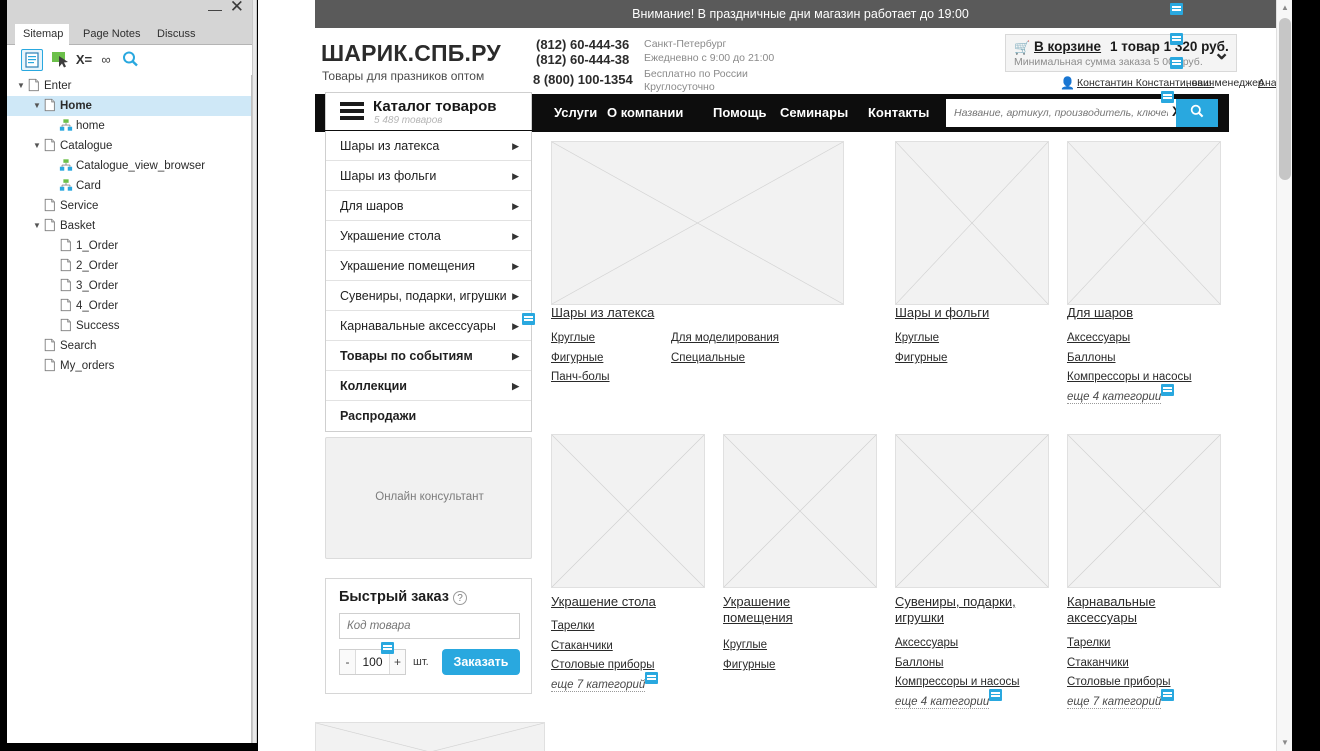 The height and width of the screenshot is (751, 1320). I want to click on nav-item-help: Помощь, so click(739, 112).